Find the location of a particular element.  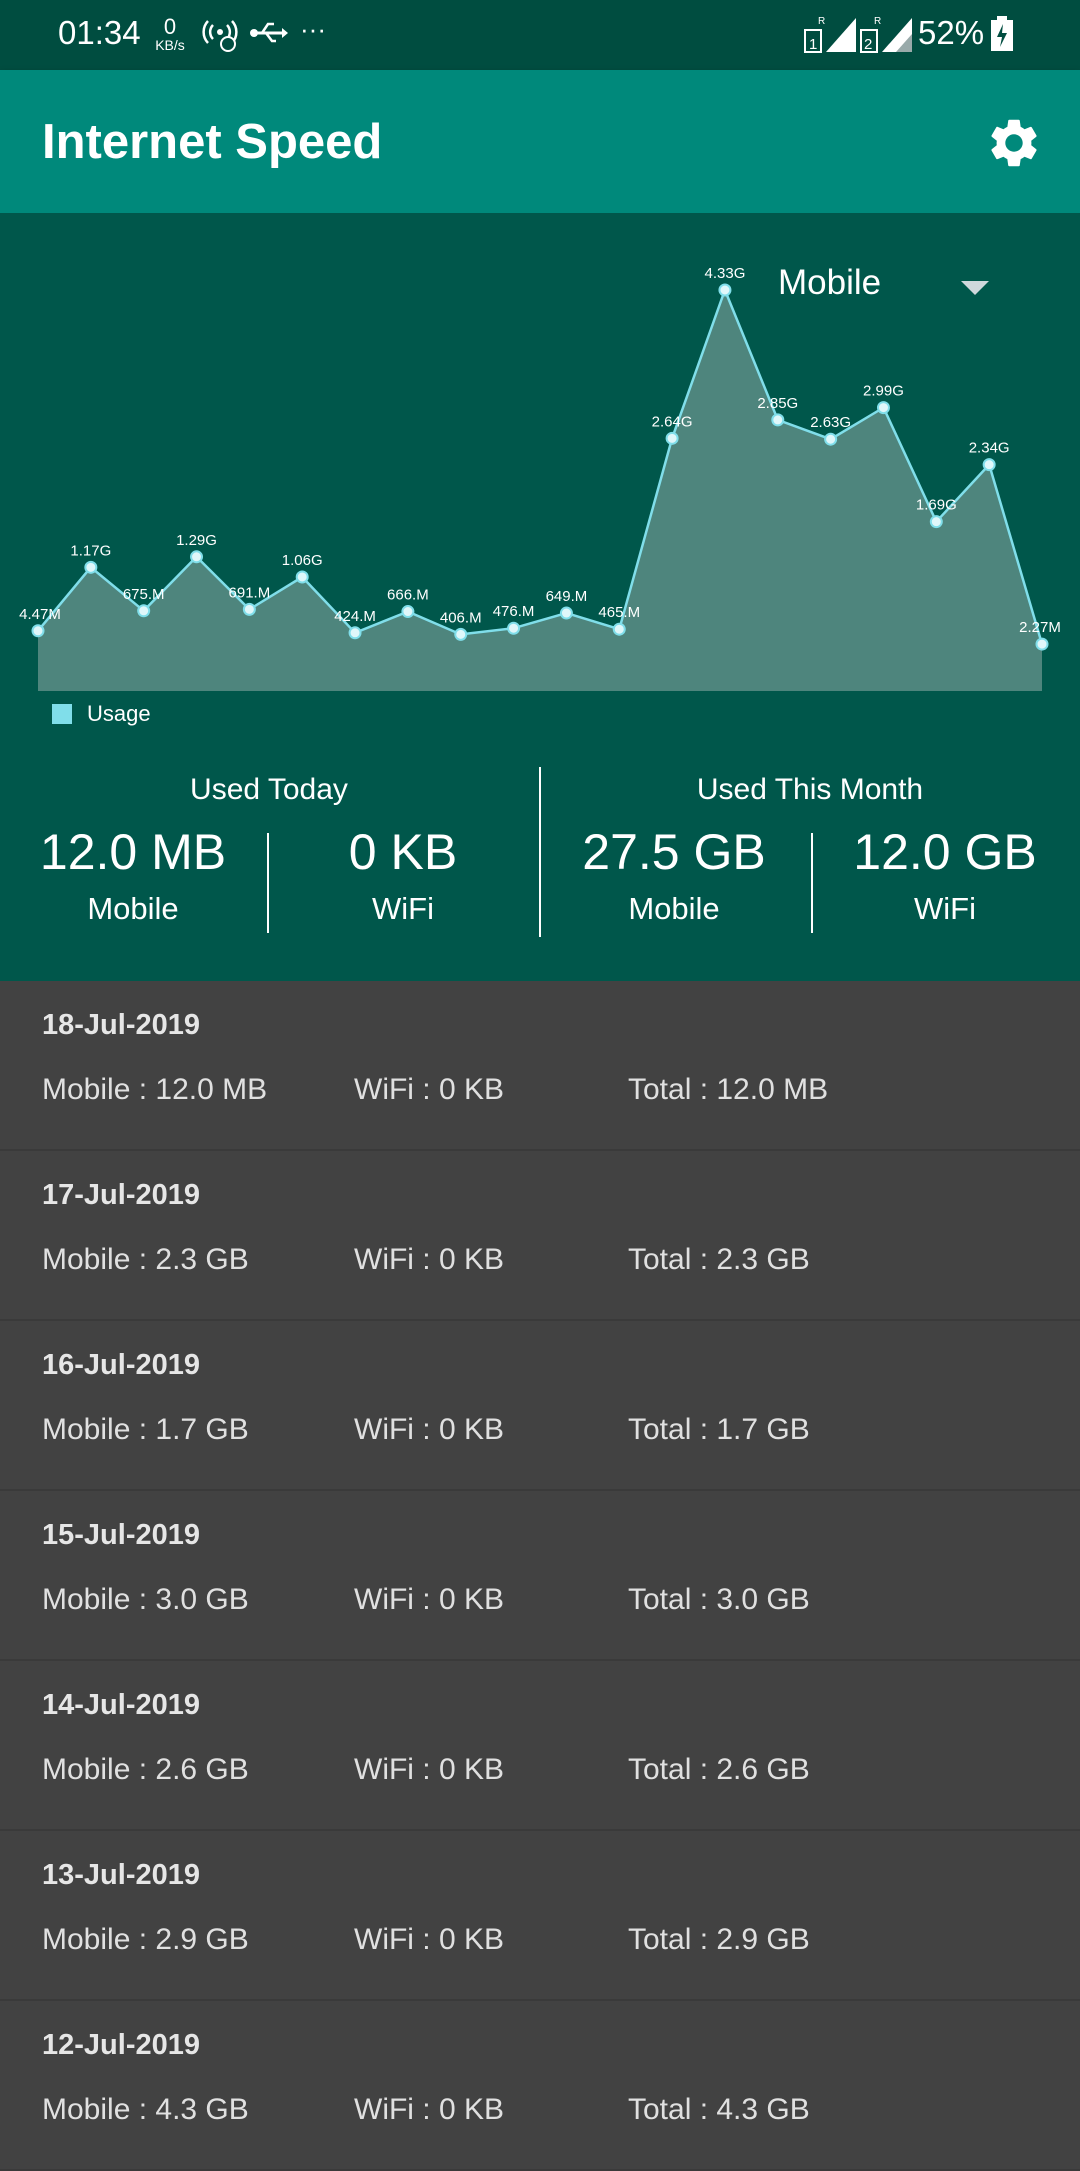

net-speed-indicator: 0 KB/s is located at coordinates (170, 33).